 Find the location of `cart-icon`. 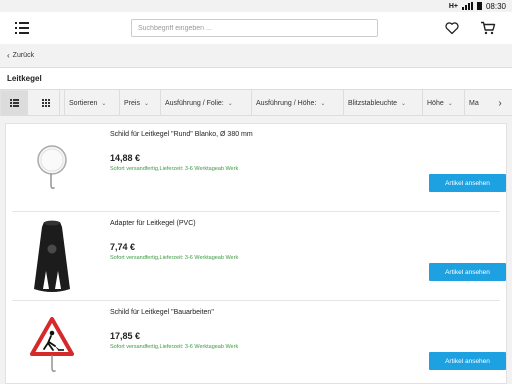

cart-icon is located at coordinates (488, 28).